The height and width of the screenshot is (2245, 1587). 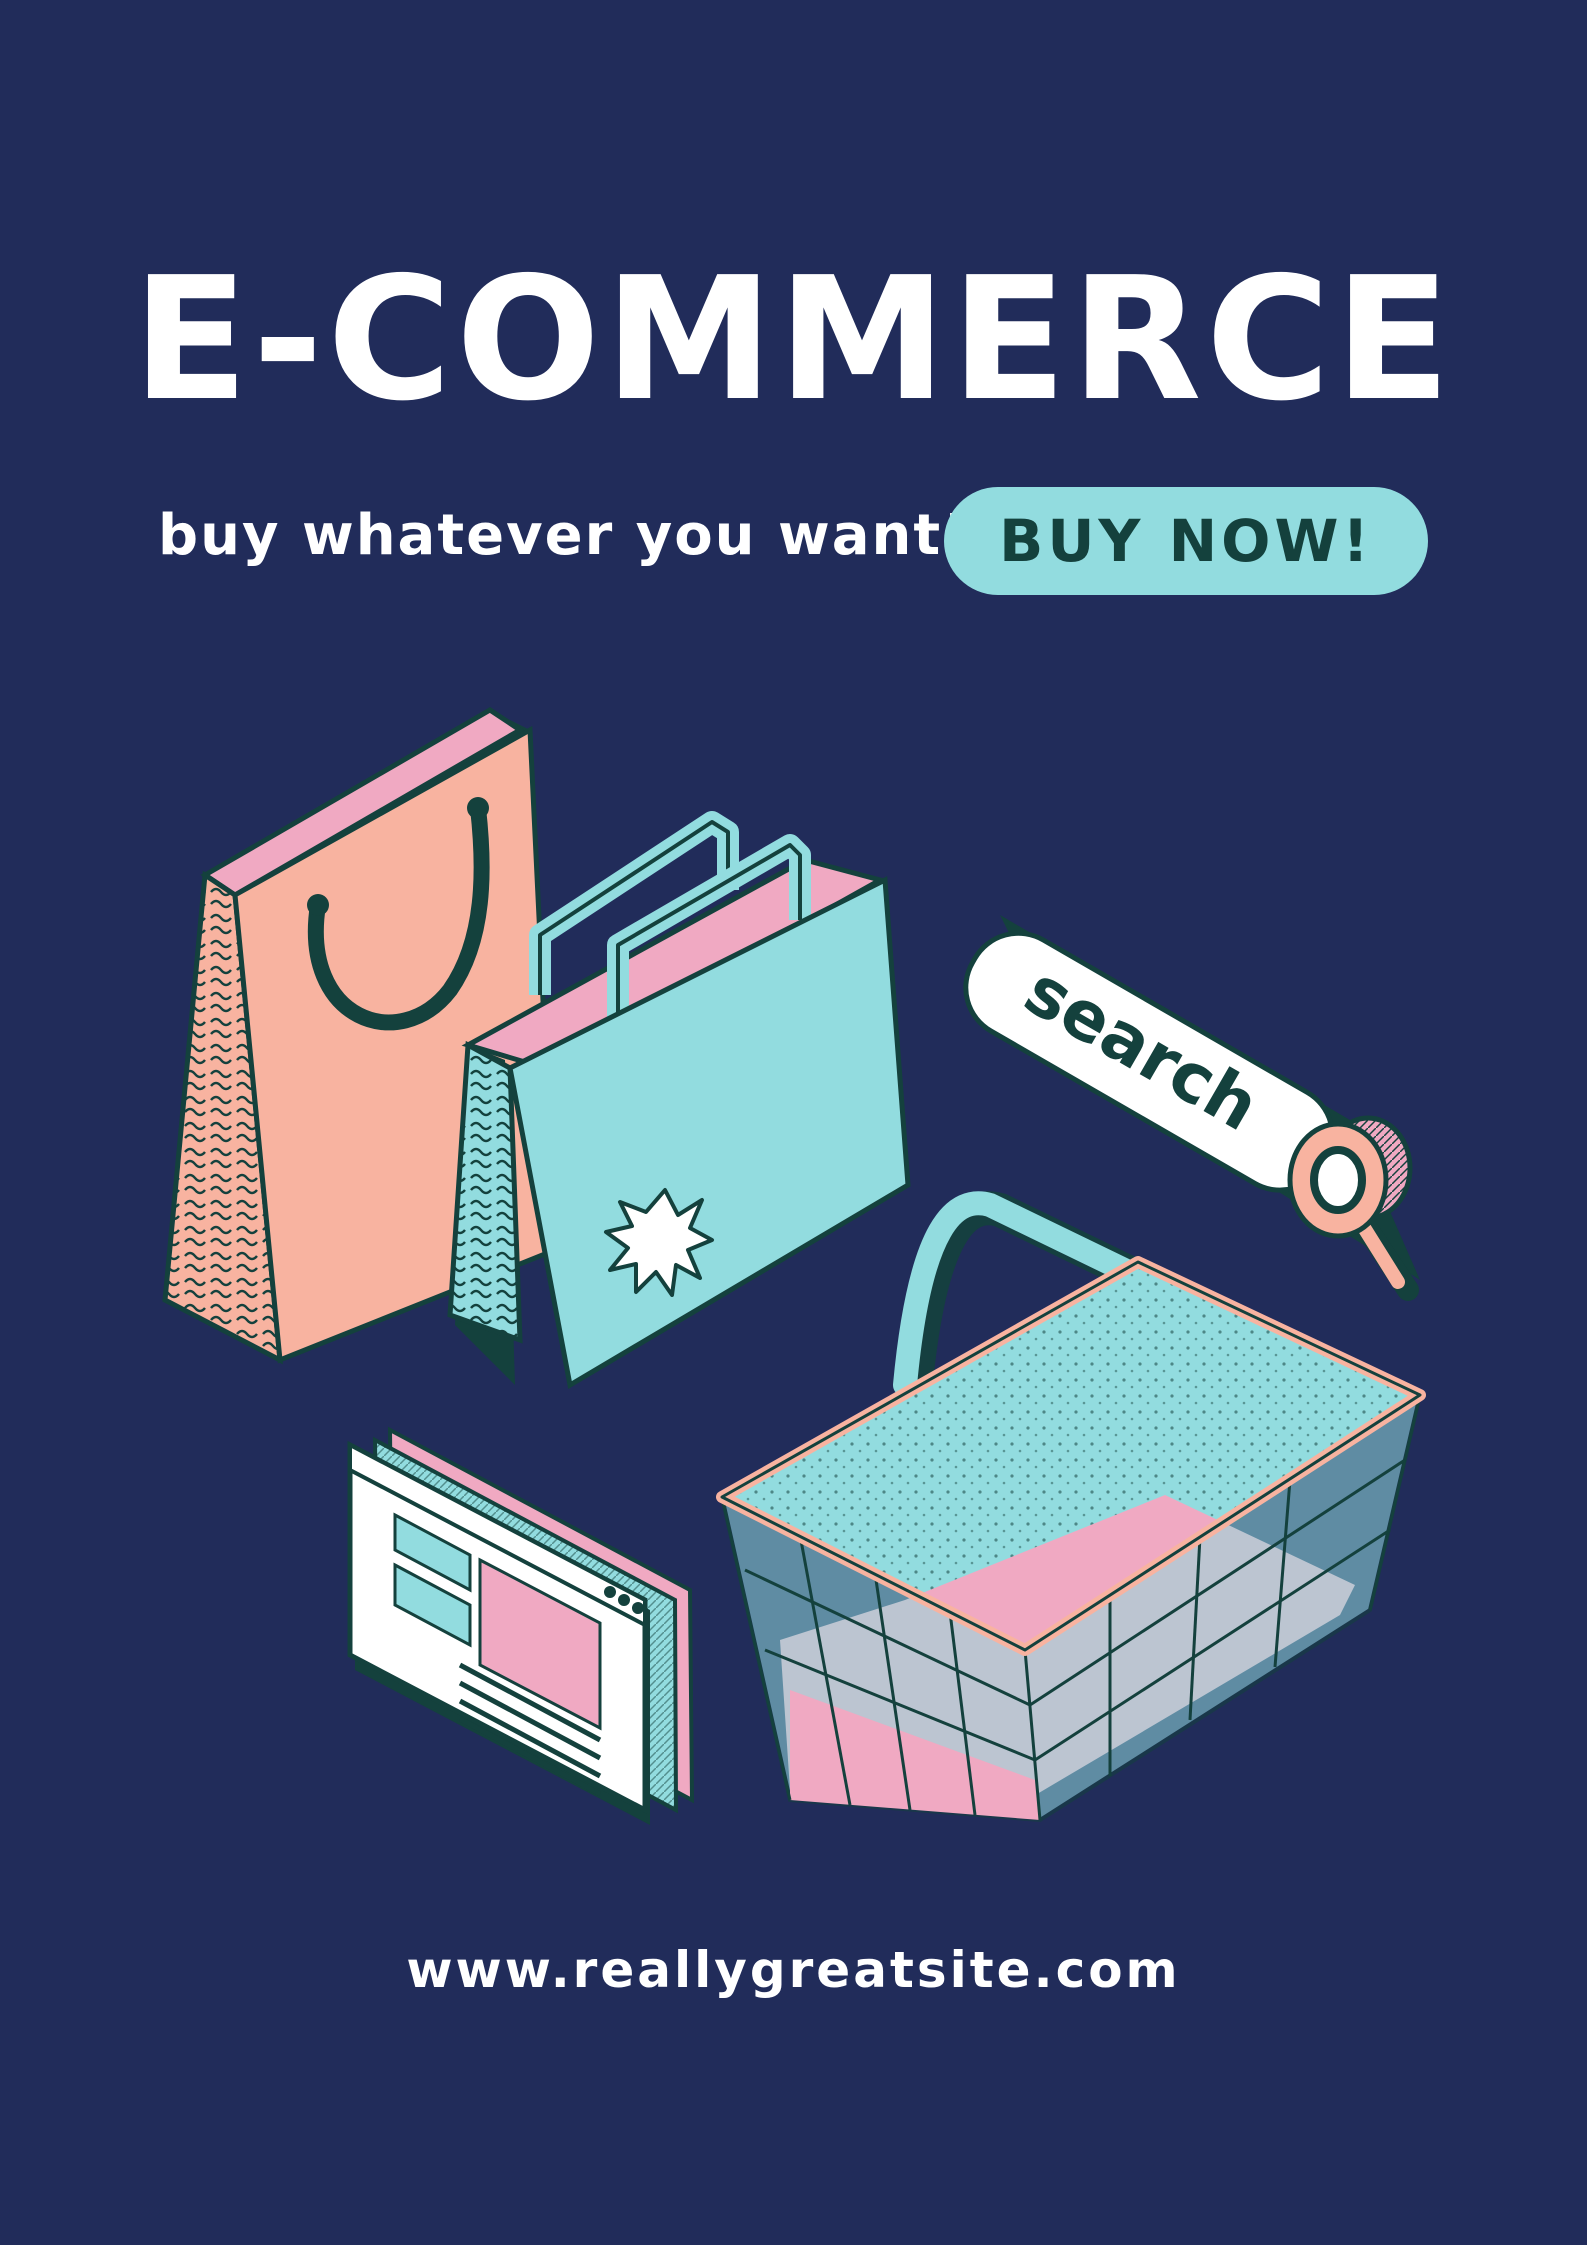 What do you see at coordinates (793, 340) in the screenshot?
I see `page-title: E-COMMERCE` at bounding box center [793, 340].